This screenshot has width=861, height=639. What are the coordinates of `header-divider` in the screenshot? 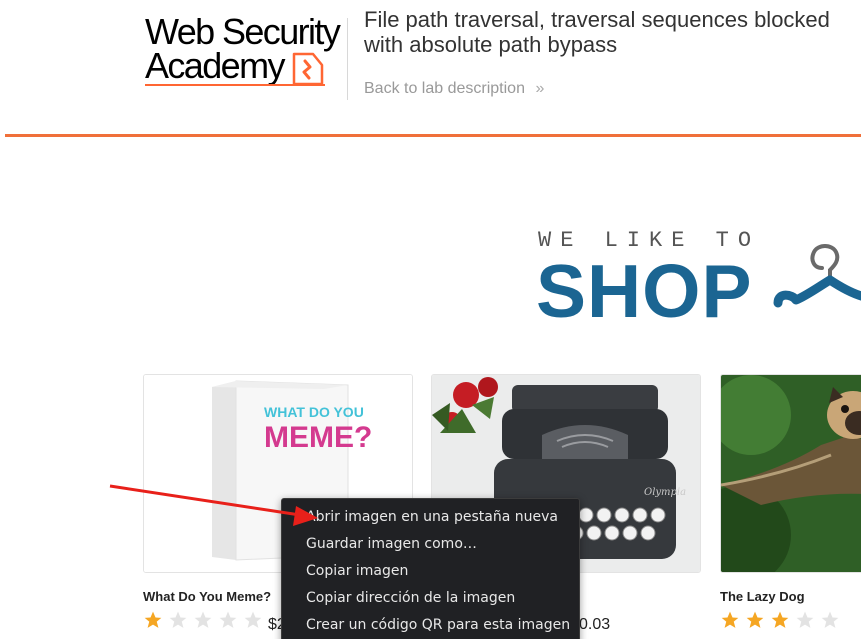 It's located at (347, 59).